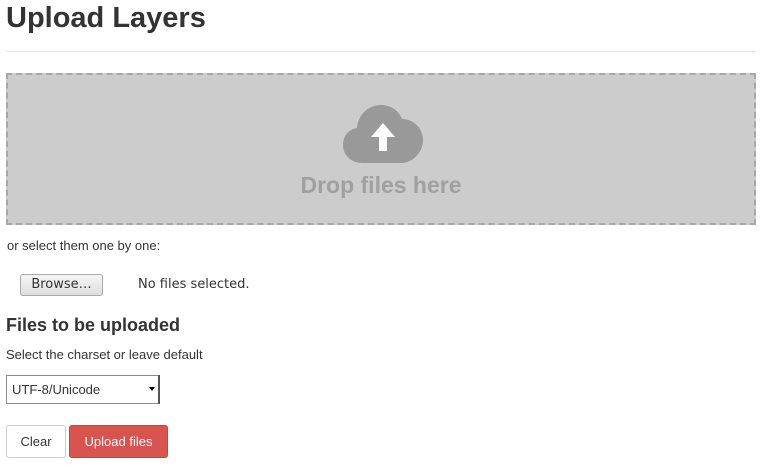  What do you see at coordinates (56, 389) in the screenshot?
I see `charset-selected-value: UTF-8/Unicode` at bounding box center [56, 389].